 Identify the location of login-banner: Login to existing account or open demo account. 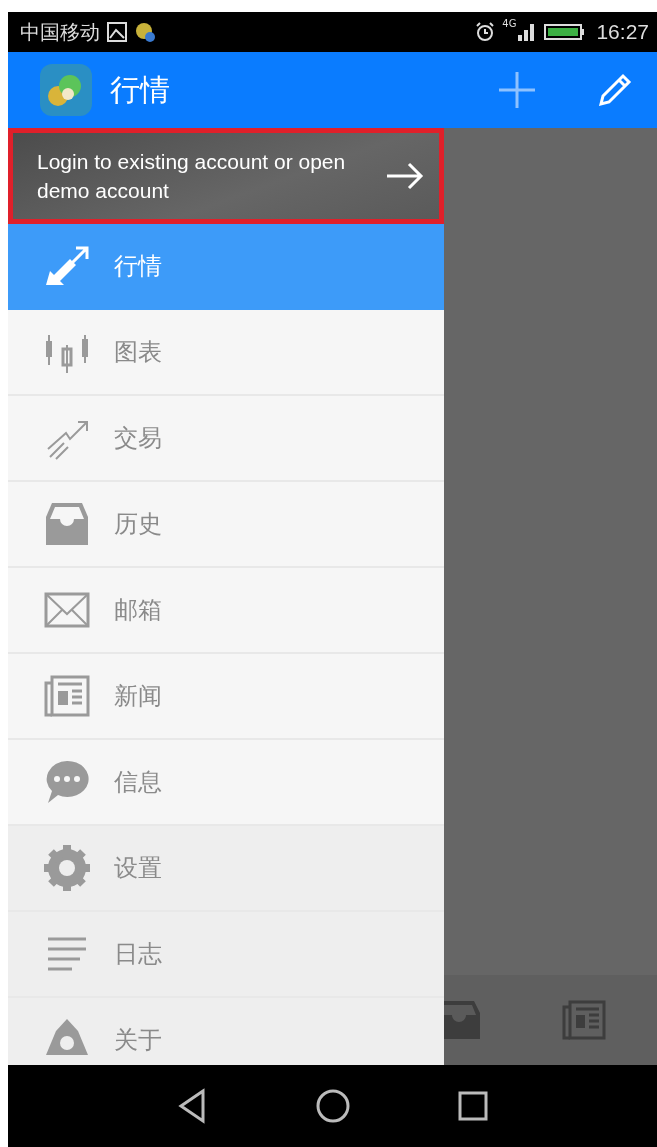
(226, 176).